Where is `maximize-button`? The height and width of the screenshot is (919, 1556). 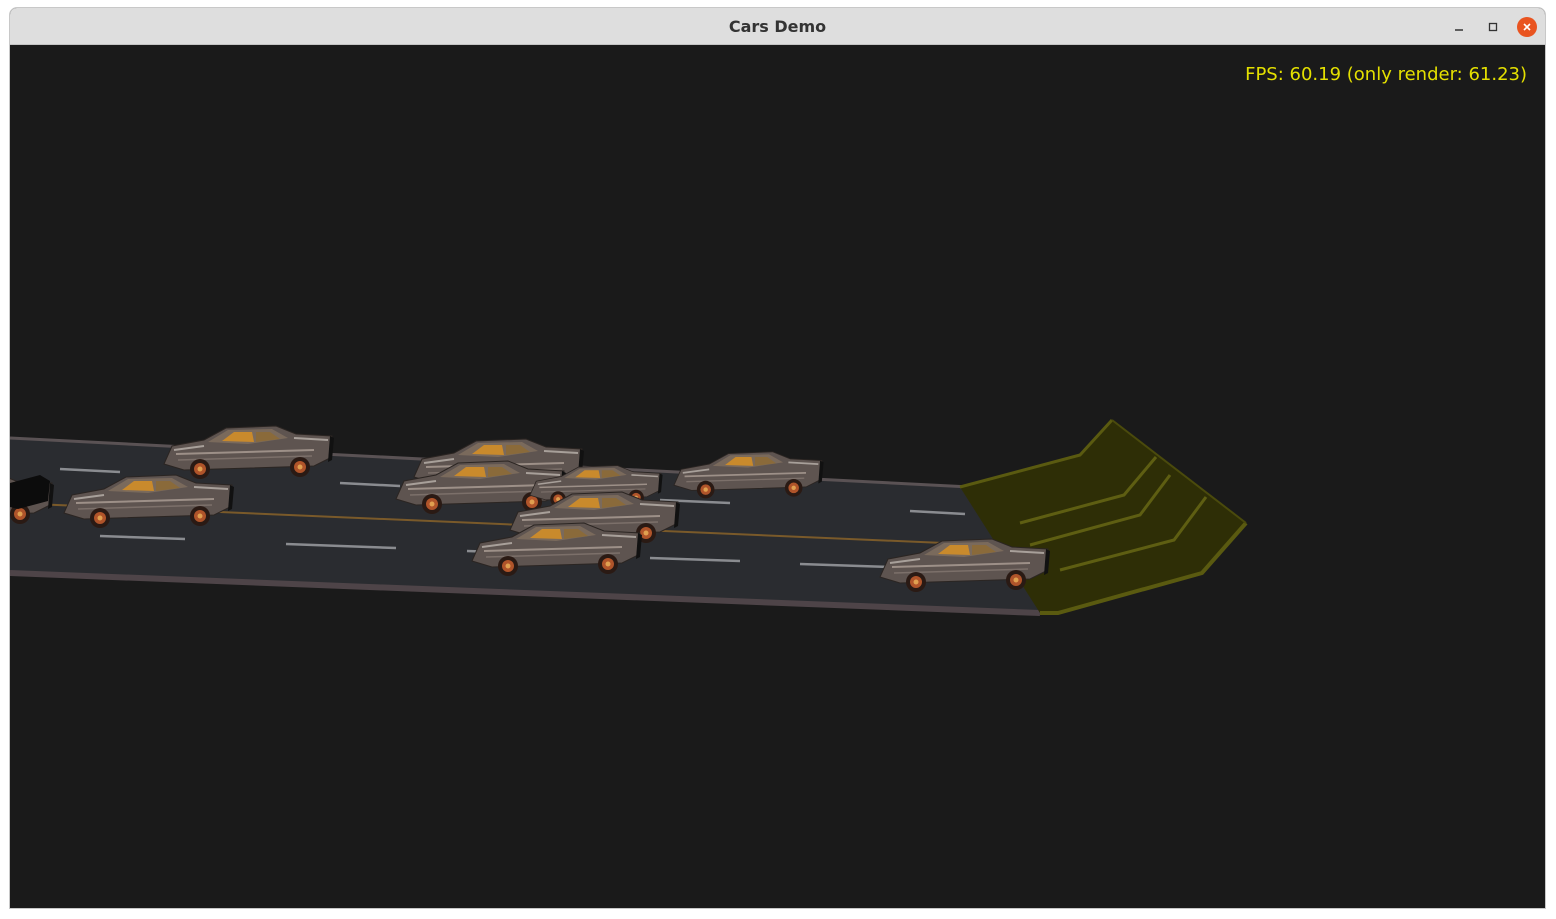 maximize-button is located at coordinates (1493, 27).